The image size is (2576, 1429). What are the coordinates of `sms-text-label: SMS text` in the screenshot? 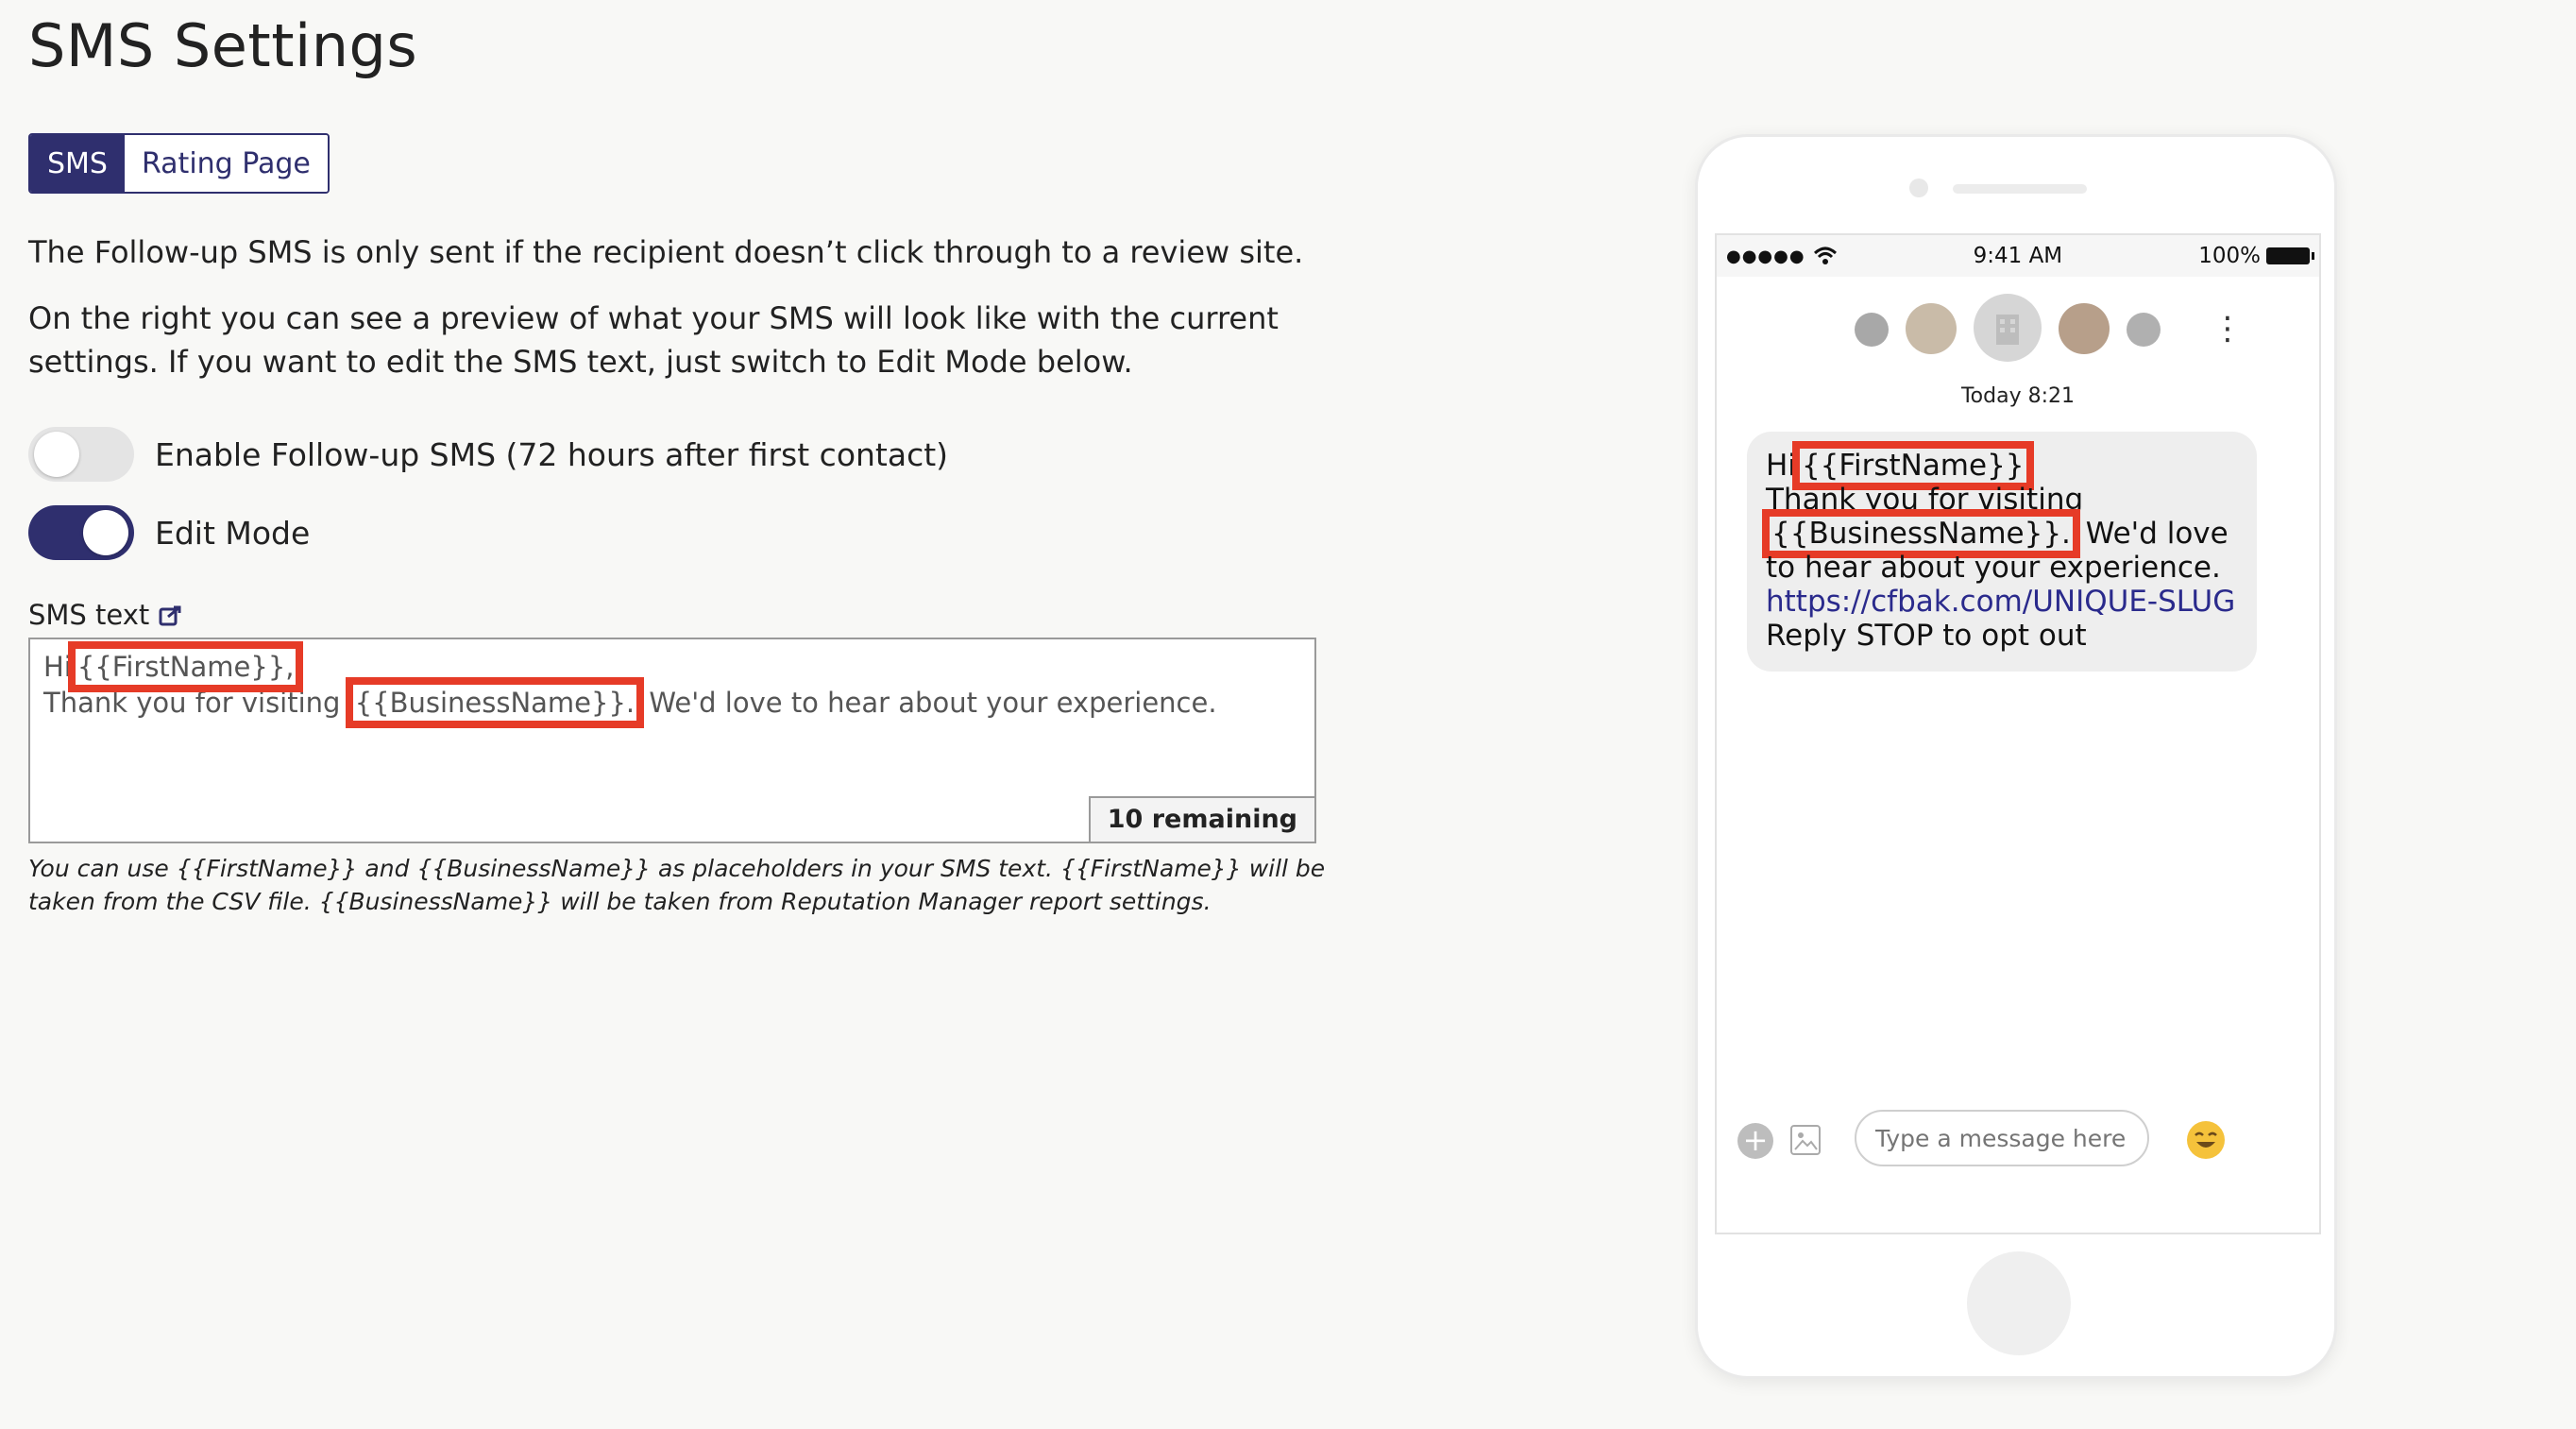 It's located at (89, 615).